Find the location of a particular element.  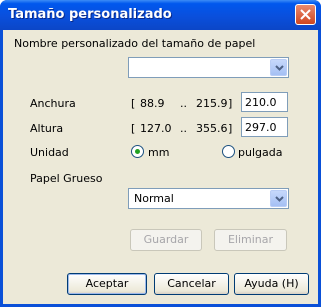

unit-inch-label: pulgada is located at coordinates (260, 152).